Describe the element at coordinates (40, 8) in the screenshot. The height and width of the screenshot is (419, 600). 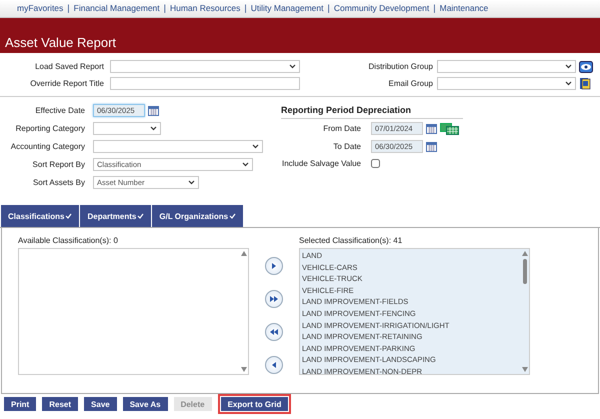
I see `nav-link: myFavorites` at that location.